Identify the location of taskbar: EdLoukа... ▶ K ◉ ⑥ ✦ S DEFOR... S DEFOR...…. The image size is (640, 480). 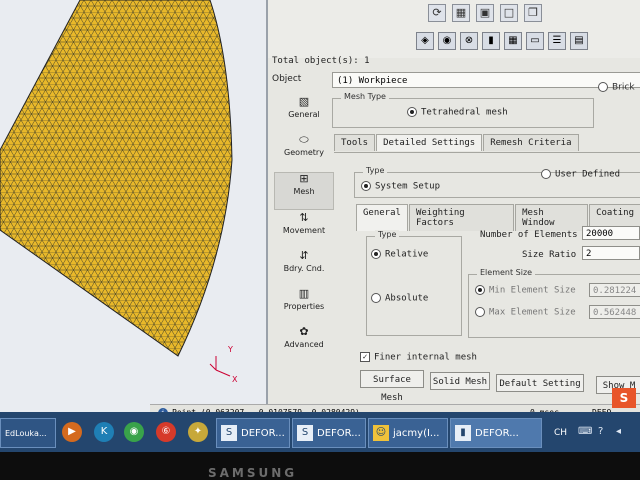
(320, 420).